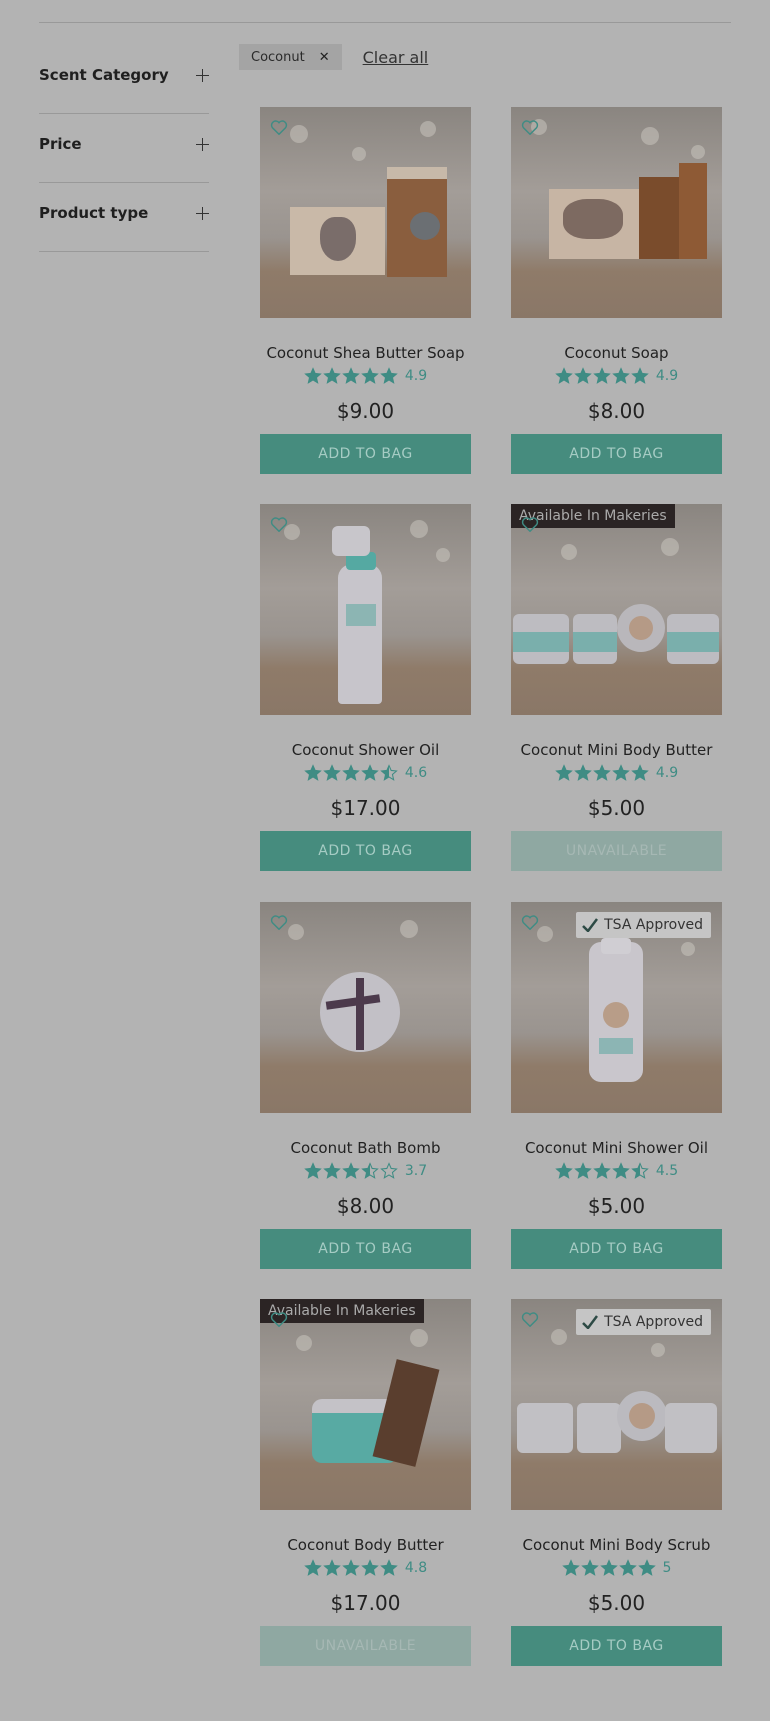 The width and height of the screenshot is (770, 1721). Describe the element at coordinates (616, 750) in the screenshot. I see `product-name: Coconut Mini Body Butter` at that location.